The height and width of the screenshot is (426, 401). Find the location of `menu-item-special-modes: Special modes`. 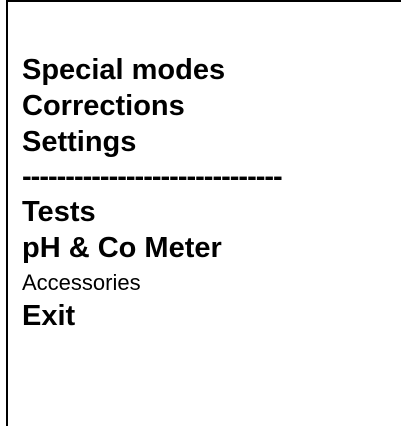

menu-item-special-modes: Special modes is located at coordinates (211, 70).